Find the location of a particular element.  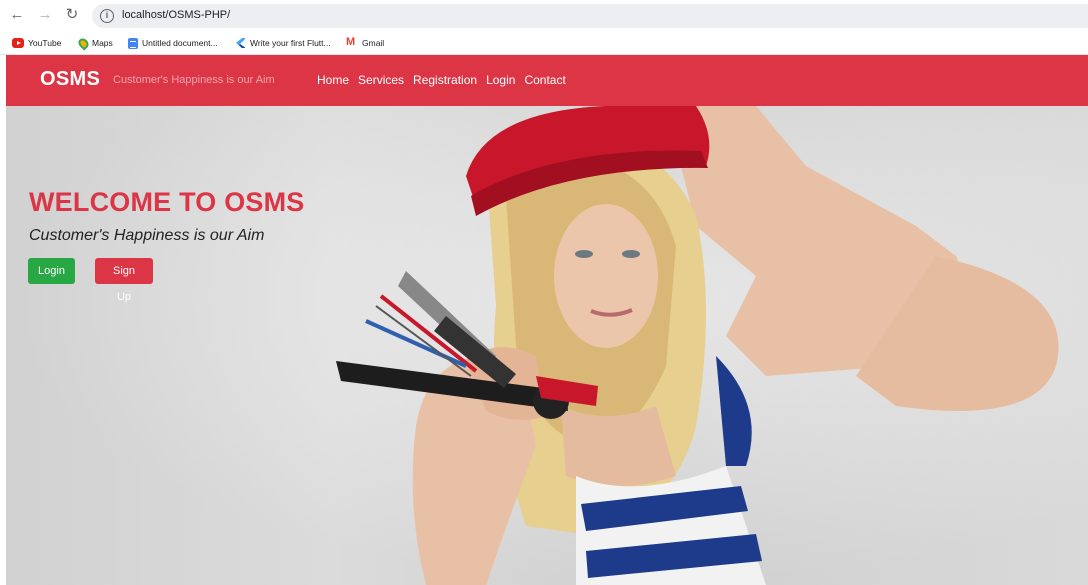

youtube-icon is located at coordinates (18, 43).